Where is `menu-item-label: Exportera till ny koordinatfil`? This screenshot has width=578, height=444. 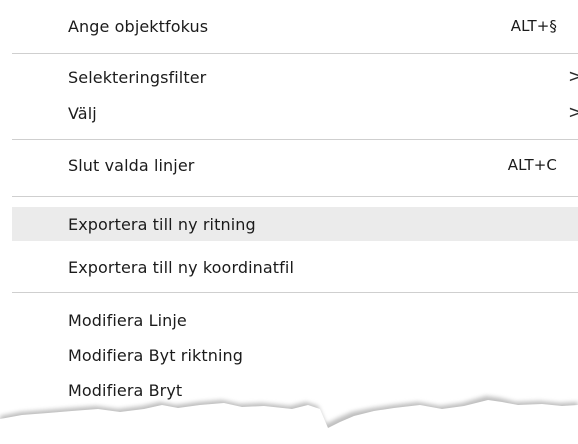
menu-item-label: Exportera till ny koordinatfil is located at coordinates (181, 267).